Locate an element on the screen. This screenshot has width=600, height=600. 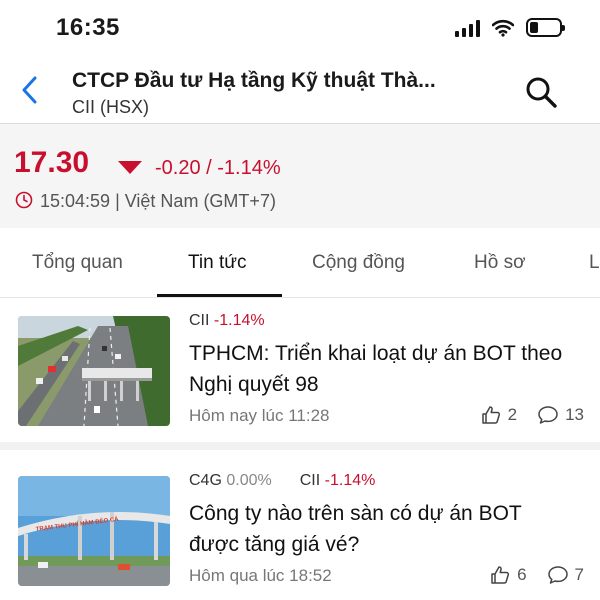
battery-icon is located at coordinates (545, 27).